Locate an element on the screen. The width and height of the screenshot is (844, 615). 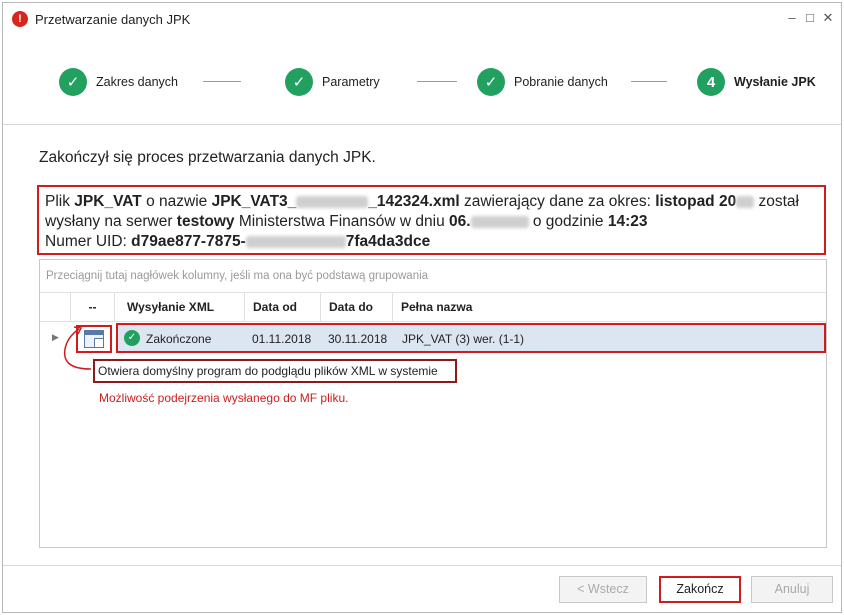
cancel-button: Anuluj is located at coordinates (792, 589).